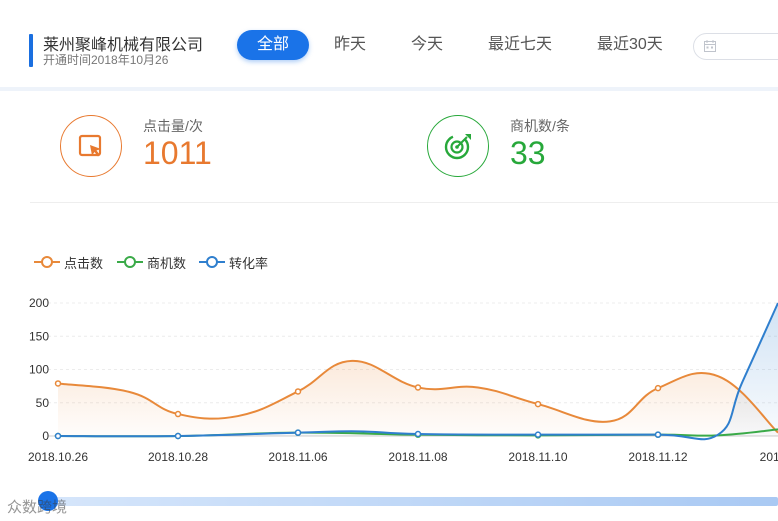 The width and height of the screenshot is (778, 521). Describe the element at coordinates (31, 50) in the screenshot. I see `company-accent-bar` at that location.